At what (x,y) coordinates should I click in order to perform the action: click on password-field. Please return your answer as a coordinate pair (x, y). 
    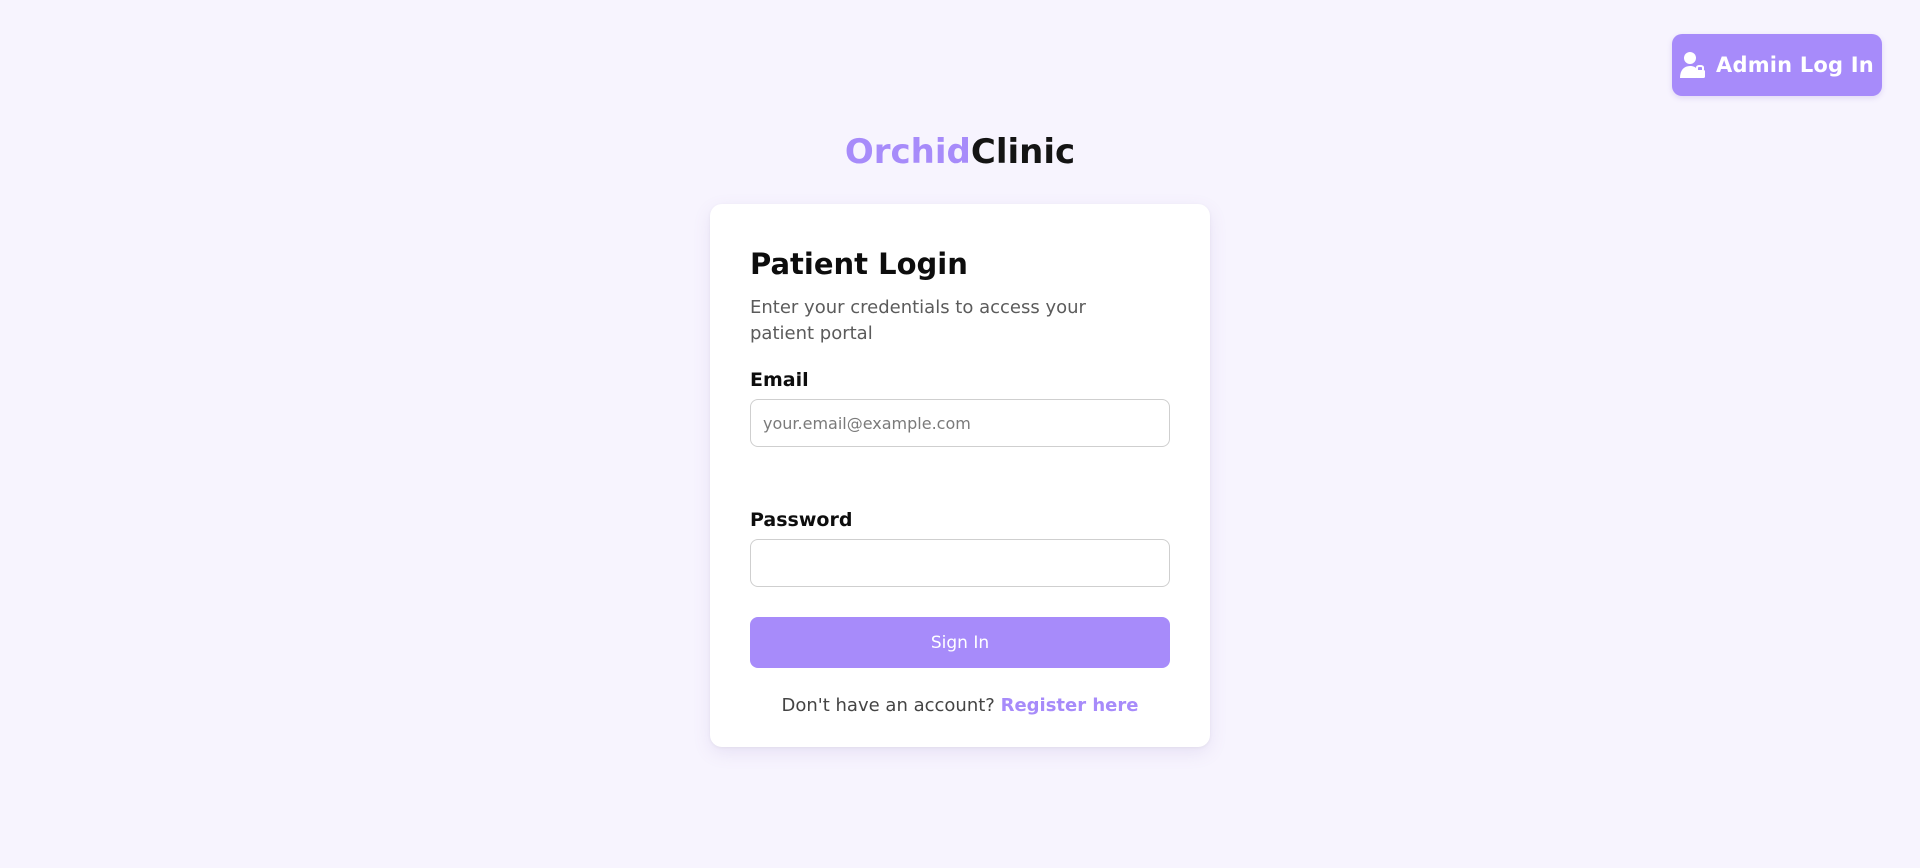
    Looking at the image, I should click on (960, 563).